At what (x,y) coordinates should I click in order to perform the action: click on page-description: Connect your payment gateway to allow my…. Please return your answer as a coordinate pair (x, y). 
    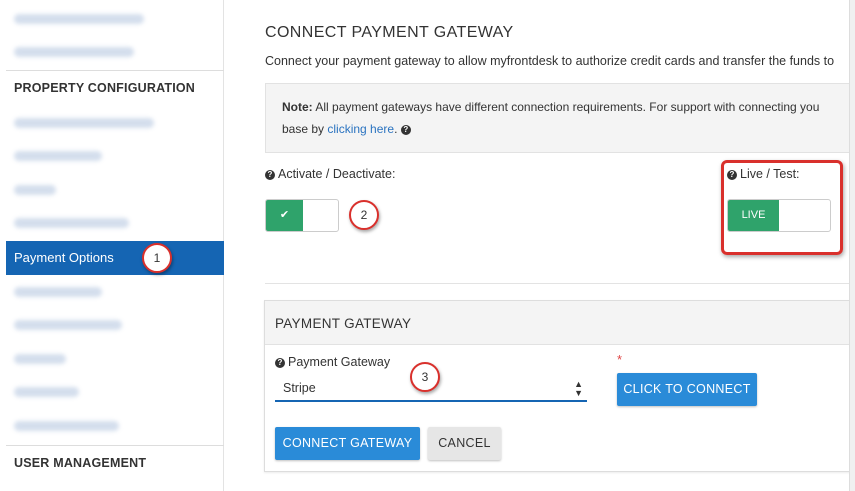
    Looking at the image, I should click on (550, 61).